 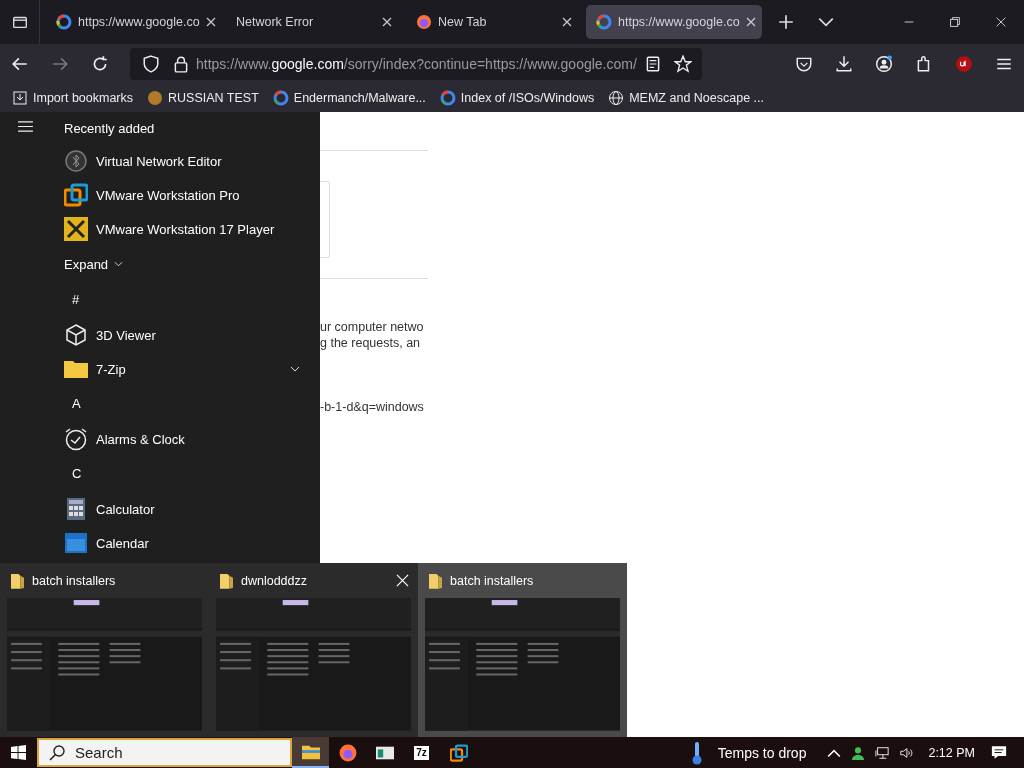 What do you see at coordinates (76, 543) in the screenshot?
I see `calendar-icon` at bounding box center [76, 543].